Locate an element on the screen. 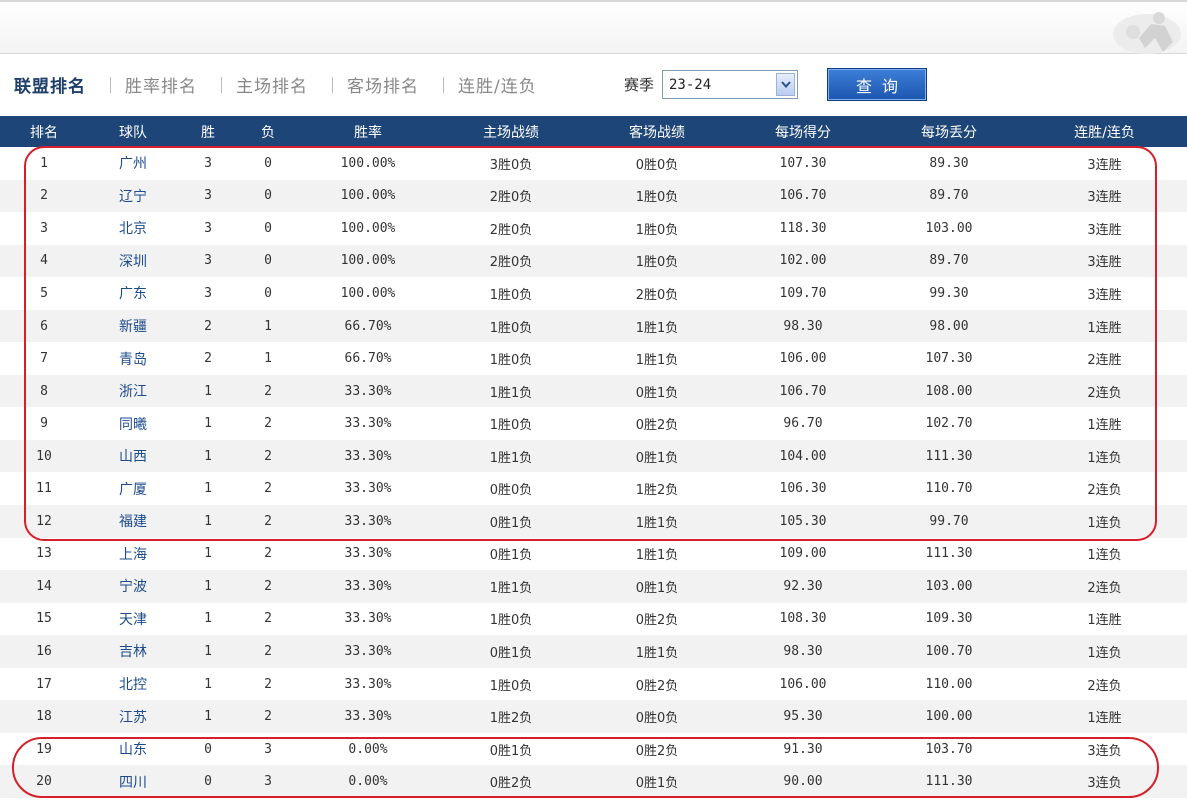 This screenshot has height=806, width=1187. team-link: 天津 is located at coordinates (133, 619).